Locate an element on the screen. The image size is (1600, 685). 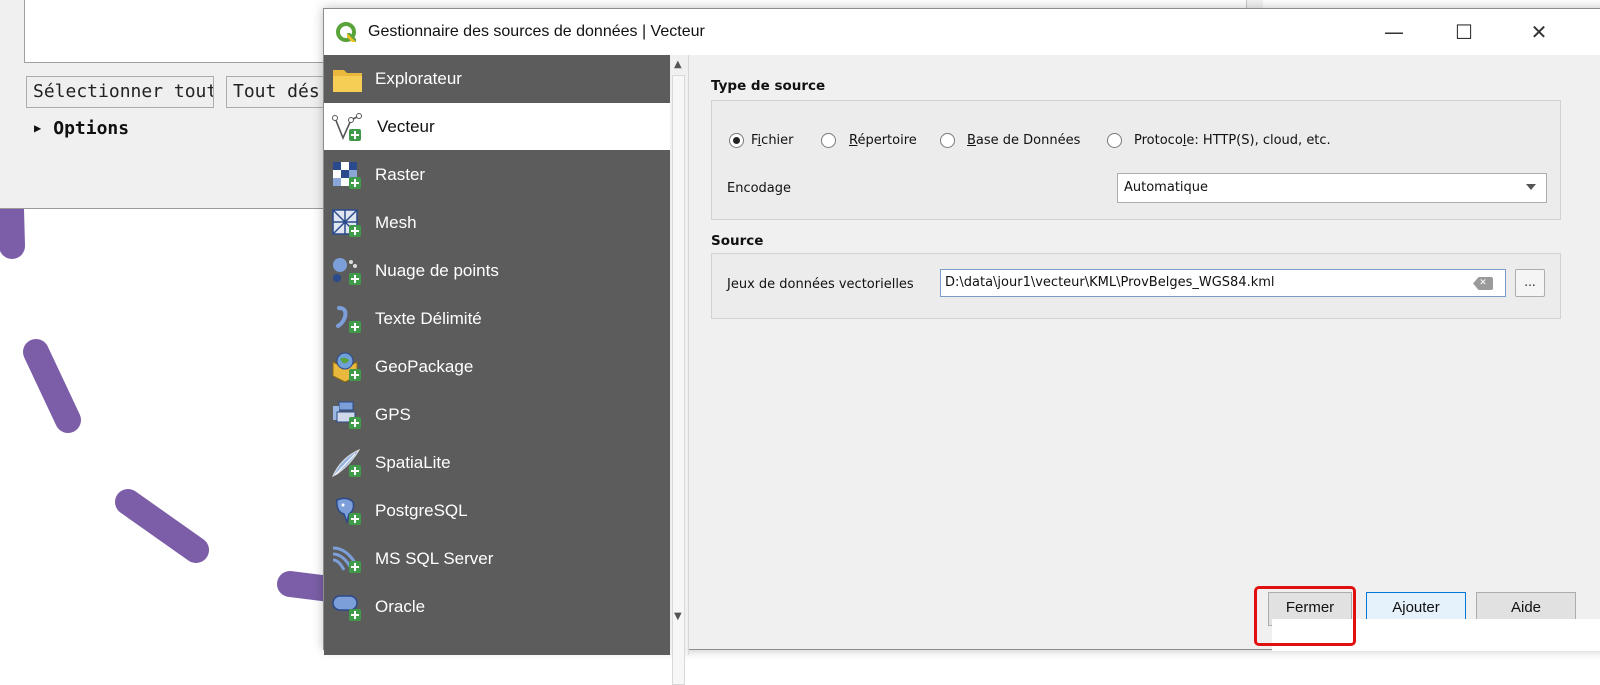
gps-icon is located at coordinates (347, 415).